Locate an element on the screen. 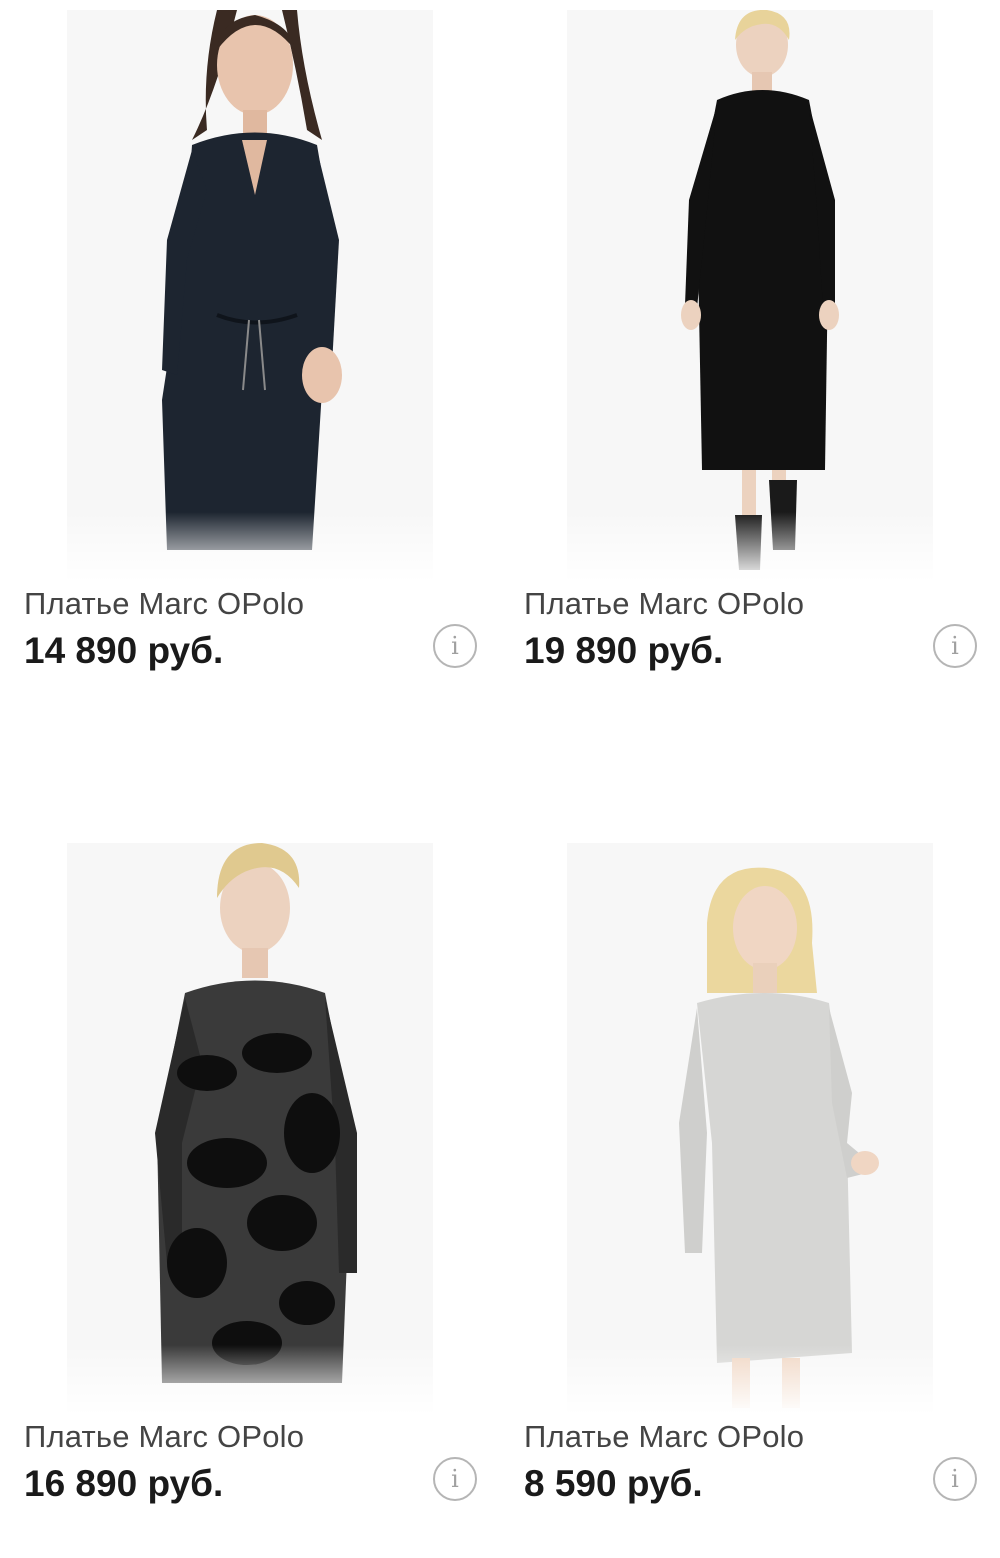 This screenshot has width=1000, height=1558. product-price: 19 890 руб. is located at coordinates (624, 650).